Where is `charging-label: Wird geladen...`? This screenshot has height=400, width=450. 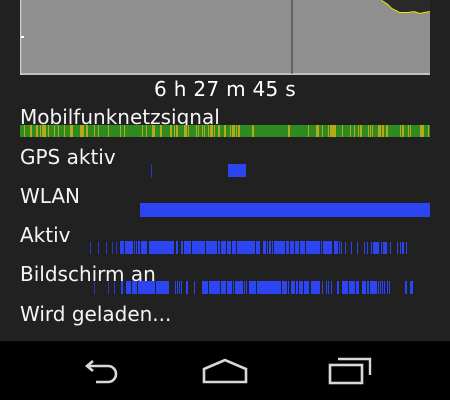
charging-label: Wird geladen... is located at coordinates (96, 314).